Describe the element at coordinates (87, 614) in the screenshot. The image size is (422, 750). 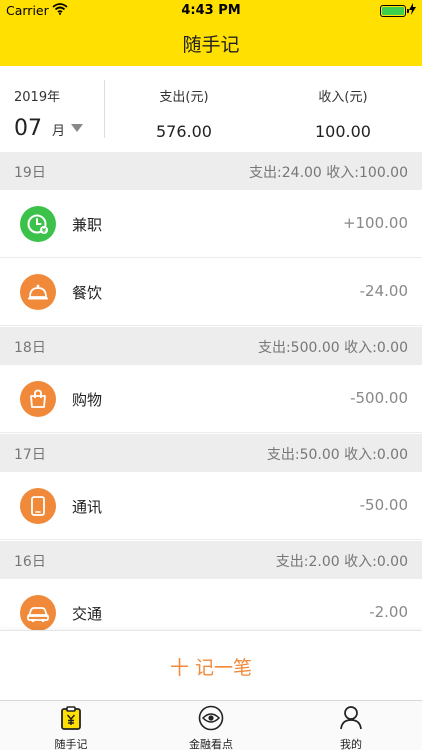
I see `item-label: 交通` at that location.